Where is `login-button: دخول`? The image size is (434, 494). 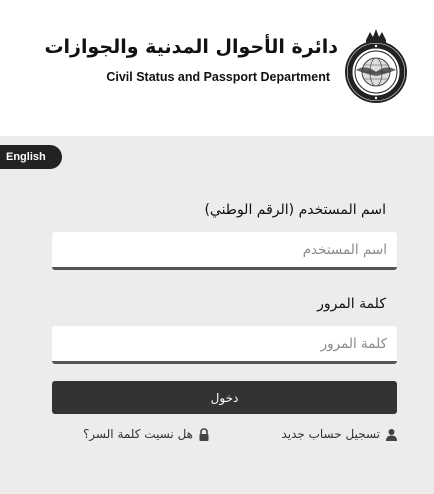 login-button: دخول is located at coordinates (224, 397).